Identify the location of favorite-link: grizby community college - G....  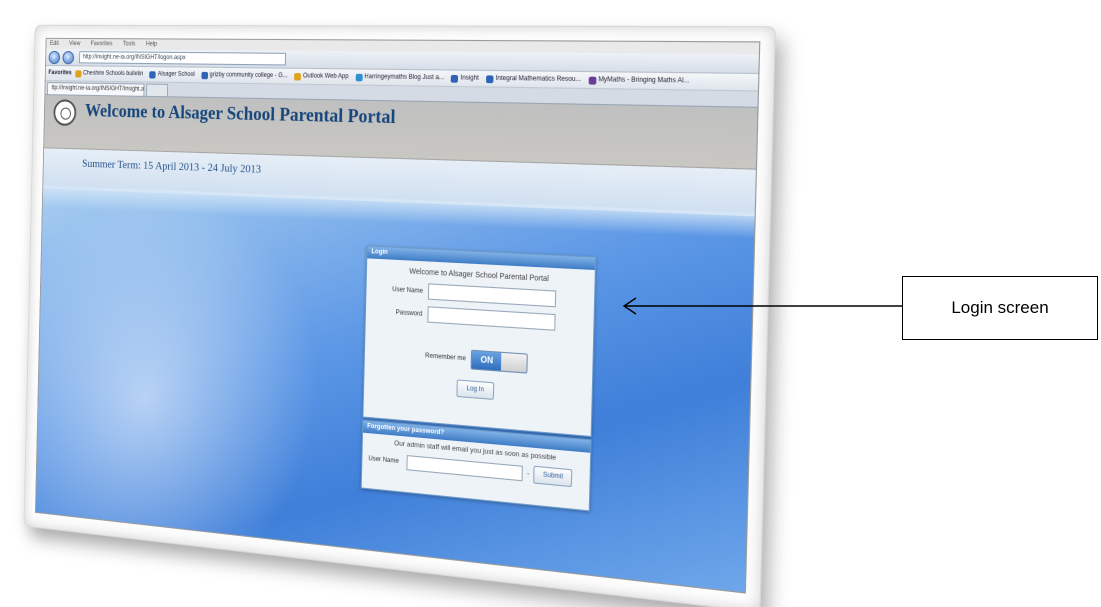
(244, 75).